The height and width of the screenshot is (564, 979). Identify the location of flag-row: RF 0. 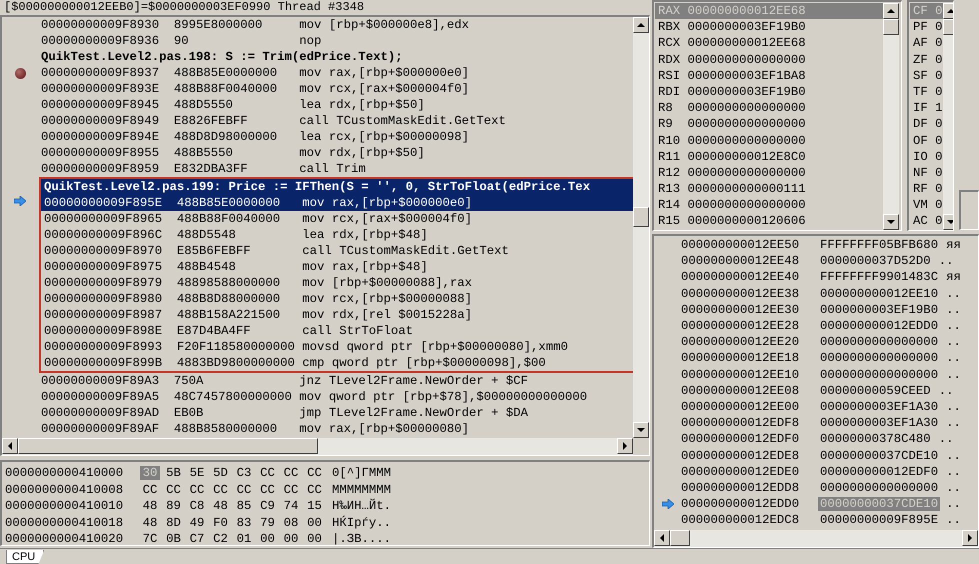
(926, 189).